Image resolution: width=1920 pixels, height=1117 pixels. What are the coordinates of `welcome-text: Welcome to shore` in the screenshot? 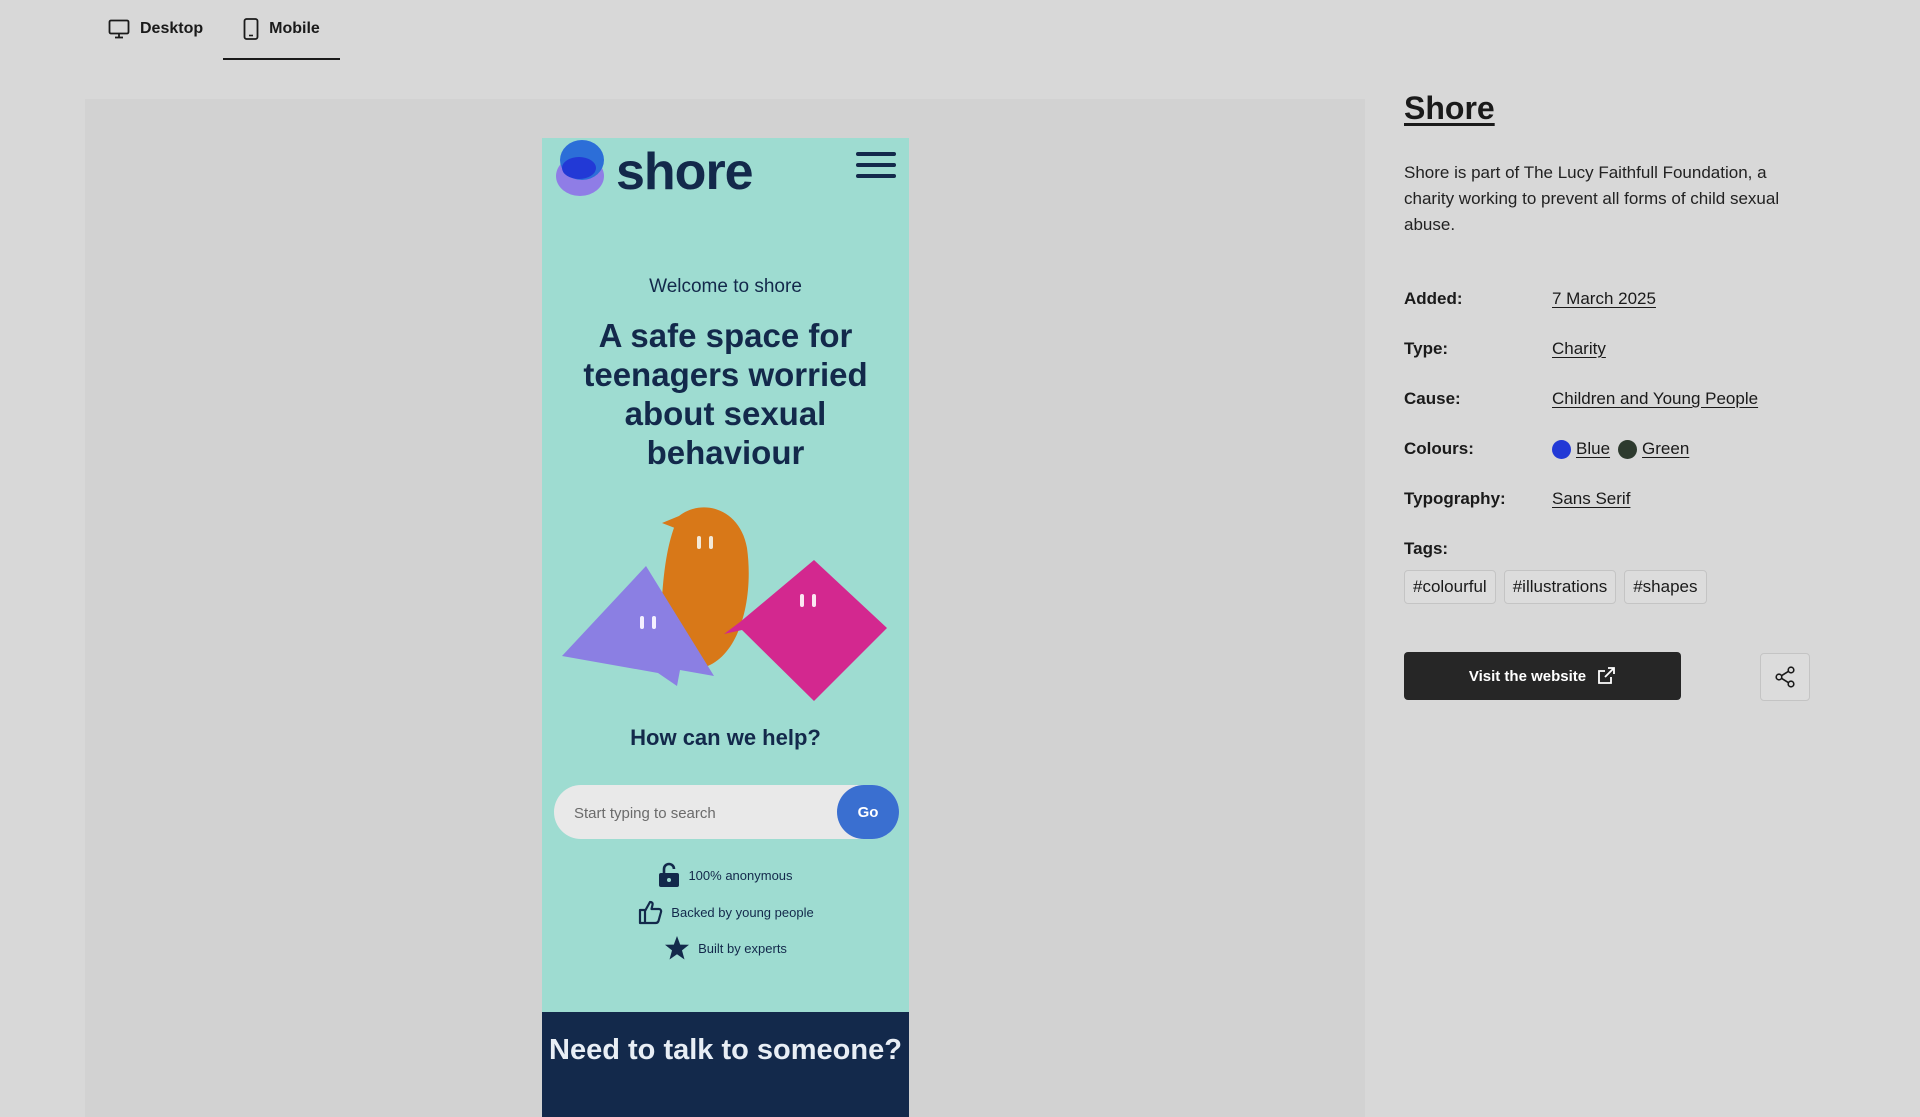 It's located at (725, 286).